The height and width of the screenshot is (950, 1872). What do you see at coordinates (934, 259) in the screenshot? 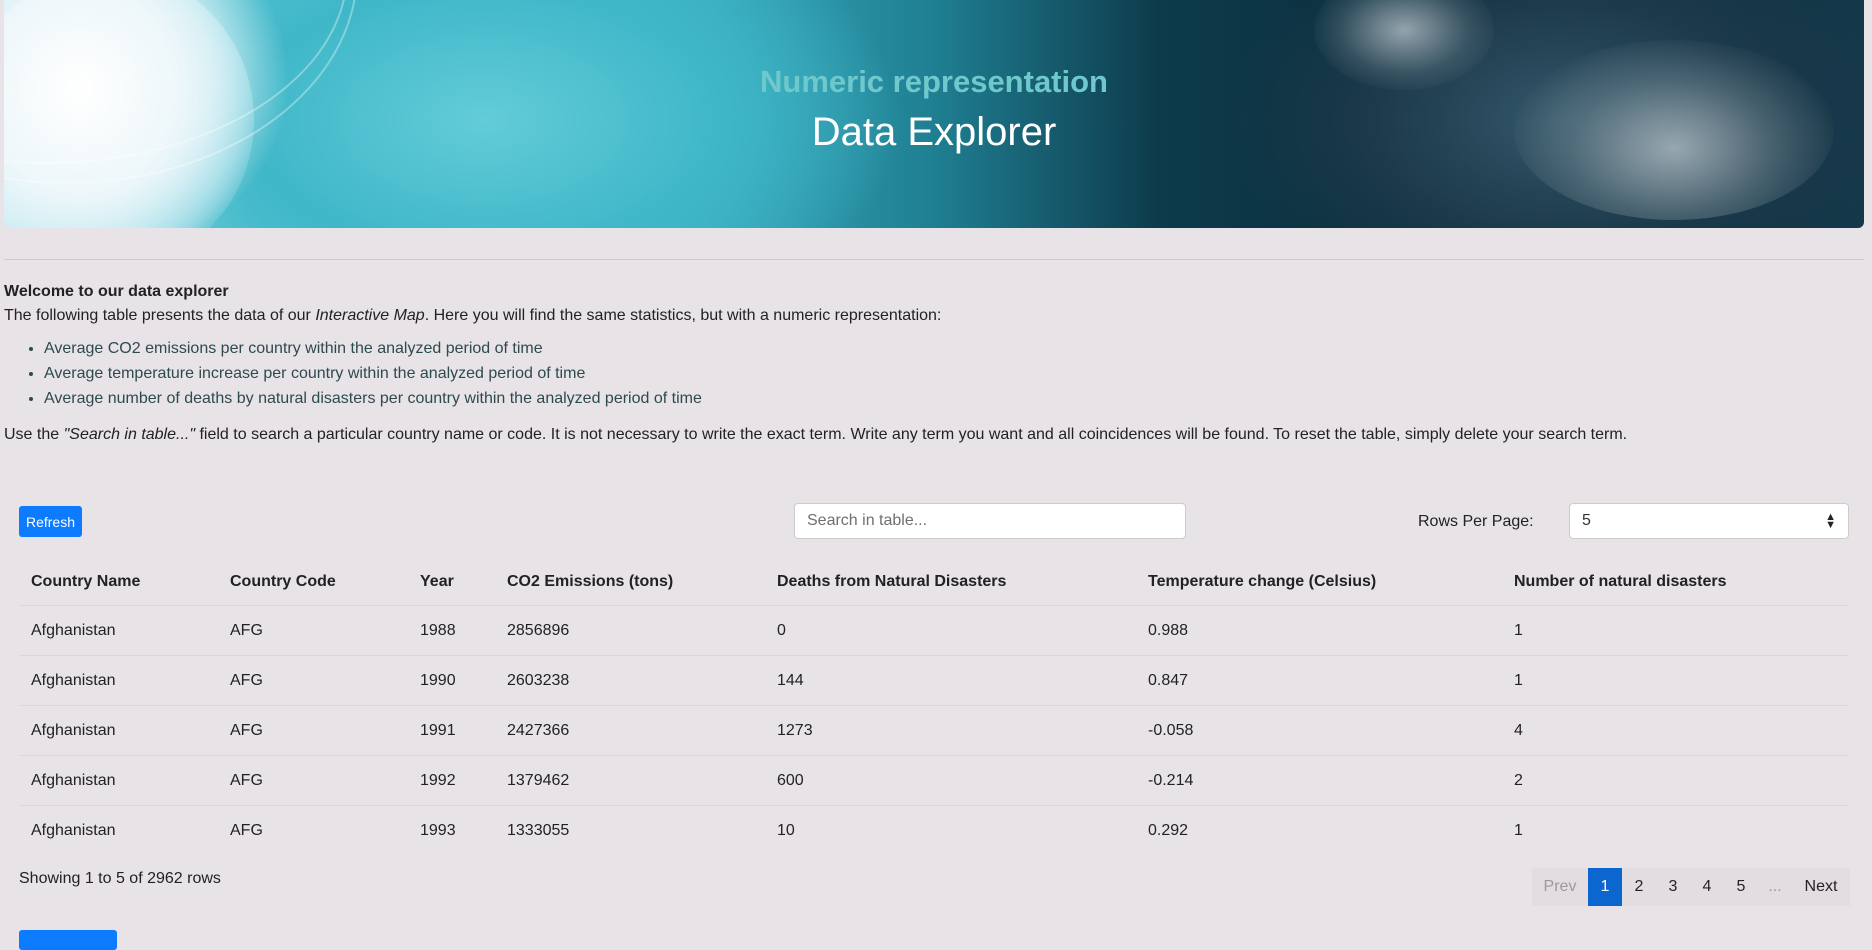
I see `divider` at bounding box center [934, 259].